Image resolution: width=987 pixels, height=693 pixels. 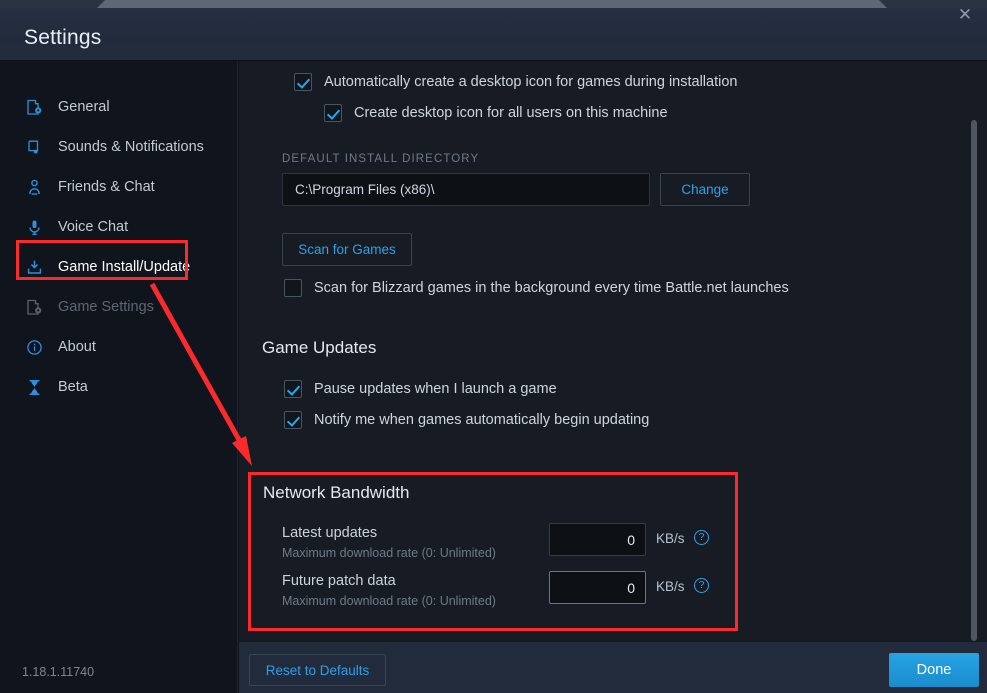 I want to click on future-patch-data-sublabel: Maximum download rate (0: Unlimited), so click(x=389, y=601).